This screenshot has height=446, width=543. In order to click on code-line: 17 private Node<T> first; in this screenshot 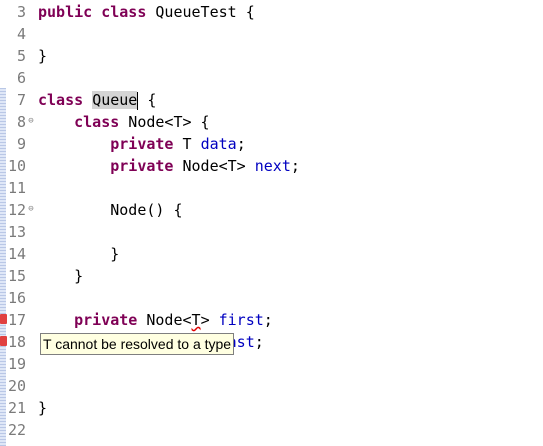, I will do `click(271, 320)`.